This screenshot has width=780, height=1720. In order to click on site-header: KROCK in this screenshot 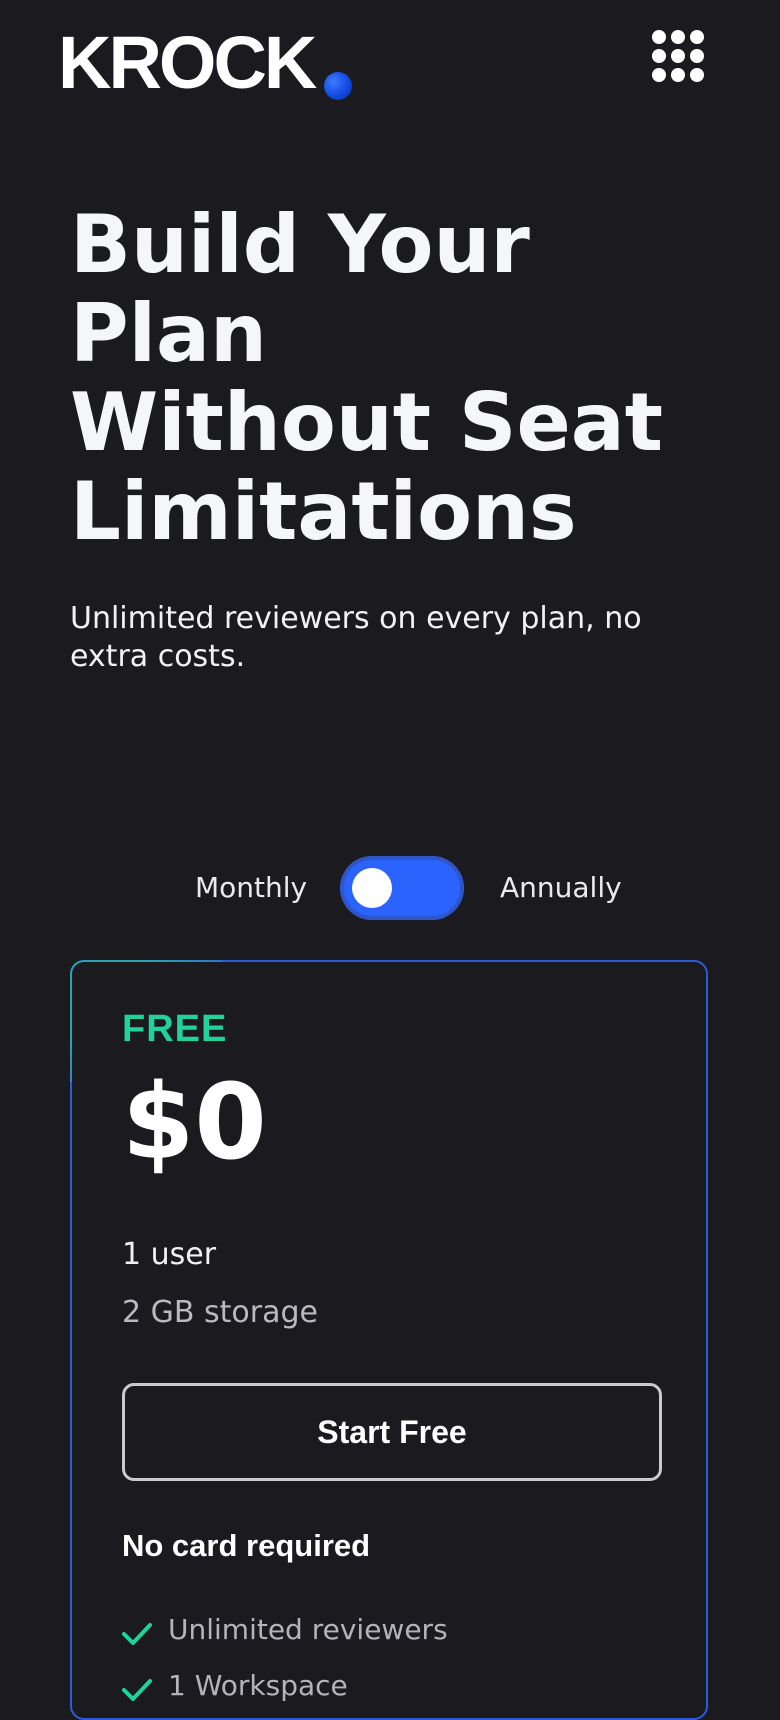, I will do `click(390, 65)`.